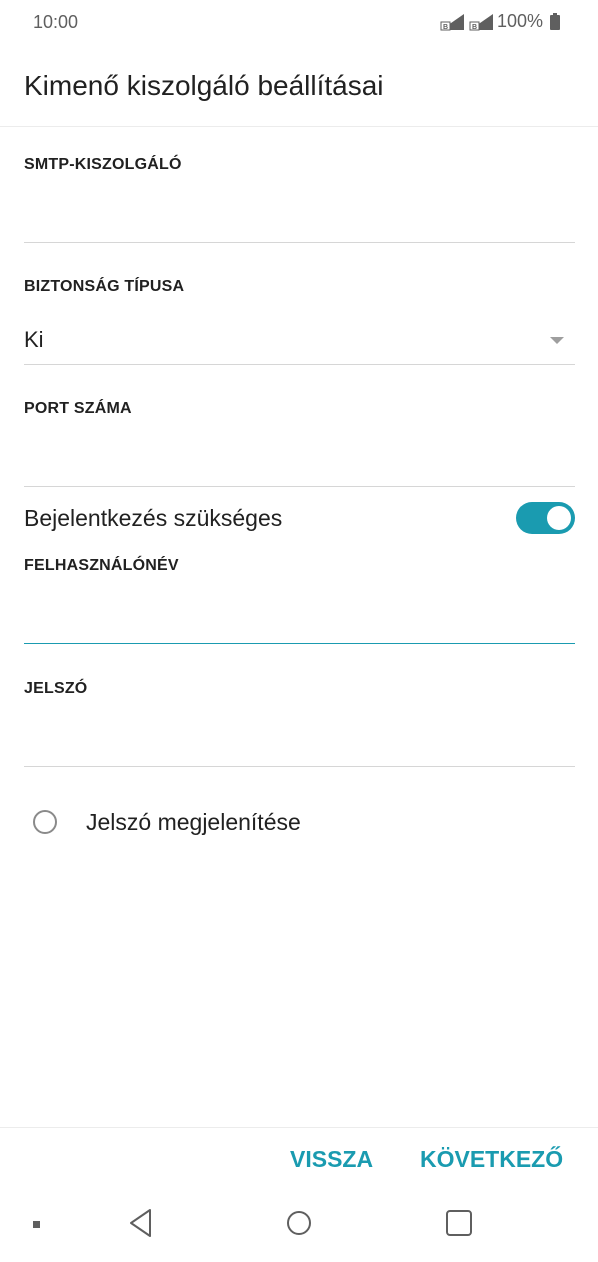 Image resolution: width=598 pixels, height=1262 pixels. I want to click on back-button: VISSZA, so click(331, 1159).